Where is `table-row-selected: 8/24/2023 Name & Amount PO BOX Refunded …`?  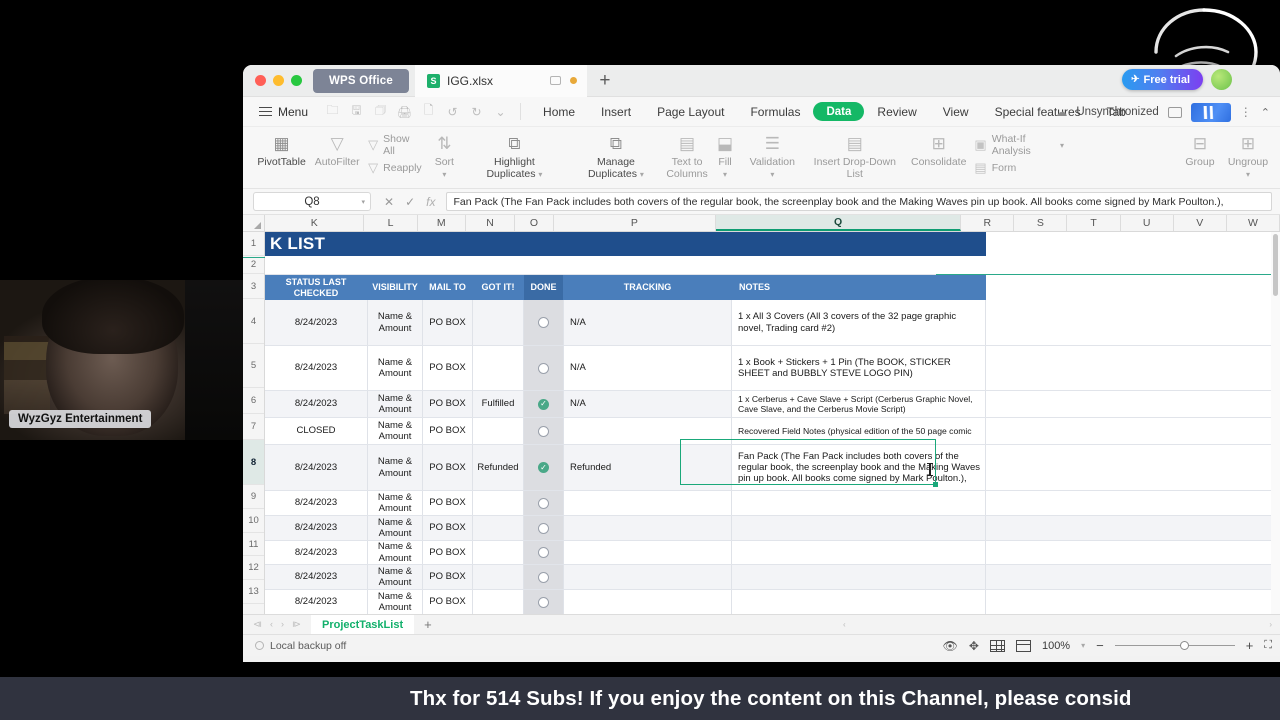 table-row-selected: 8/24/2023 Name & Amount PO BOX Refunded … is located at coordinates (772, 468).